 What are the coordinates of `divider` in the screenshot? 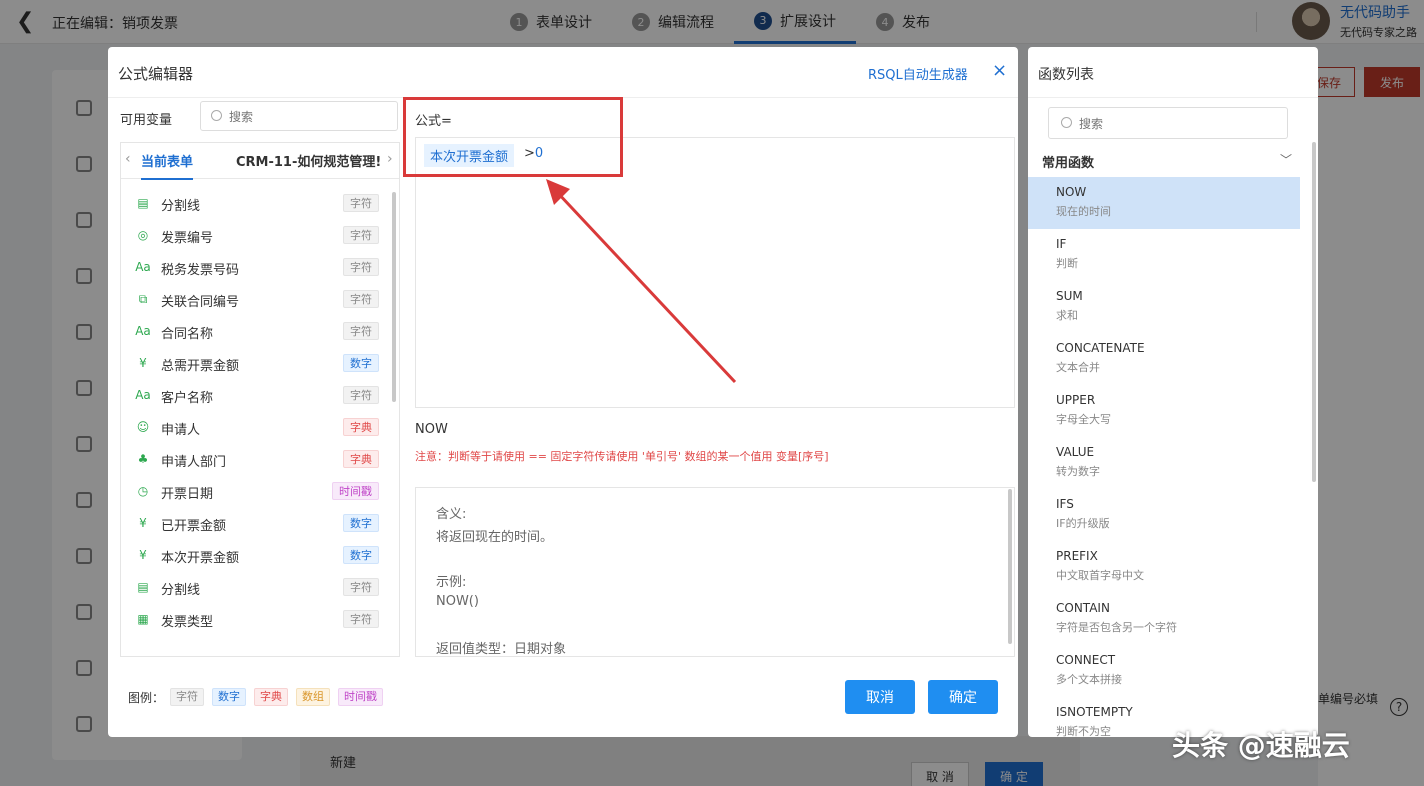 It's located at (1173, 97).